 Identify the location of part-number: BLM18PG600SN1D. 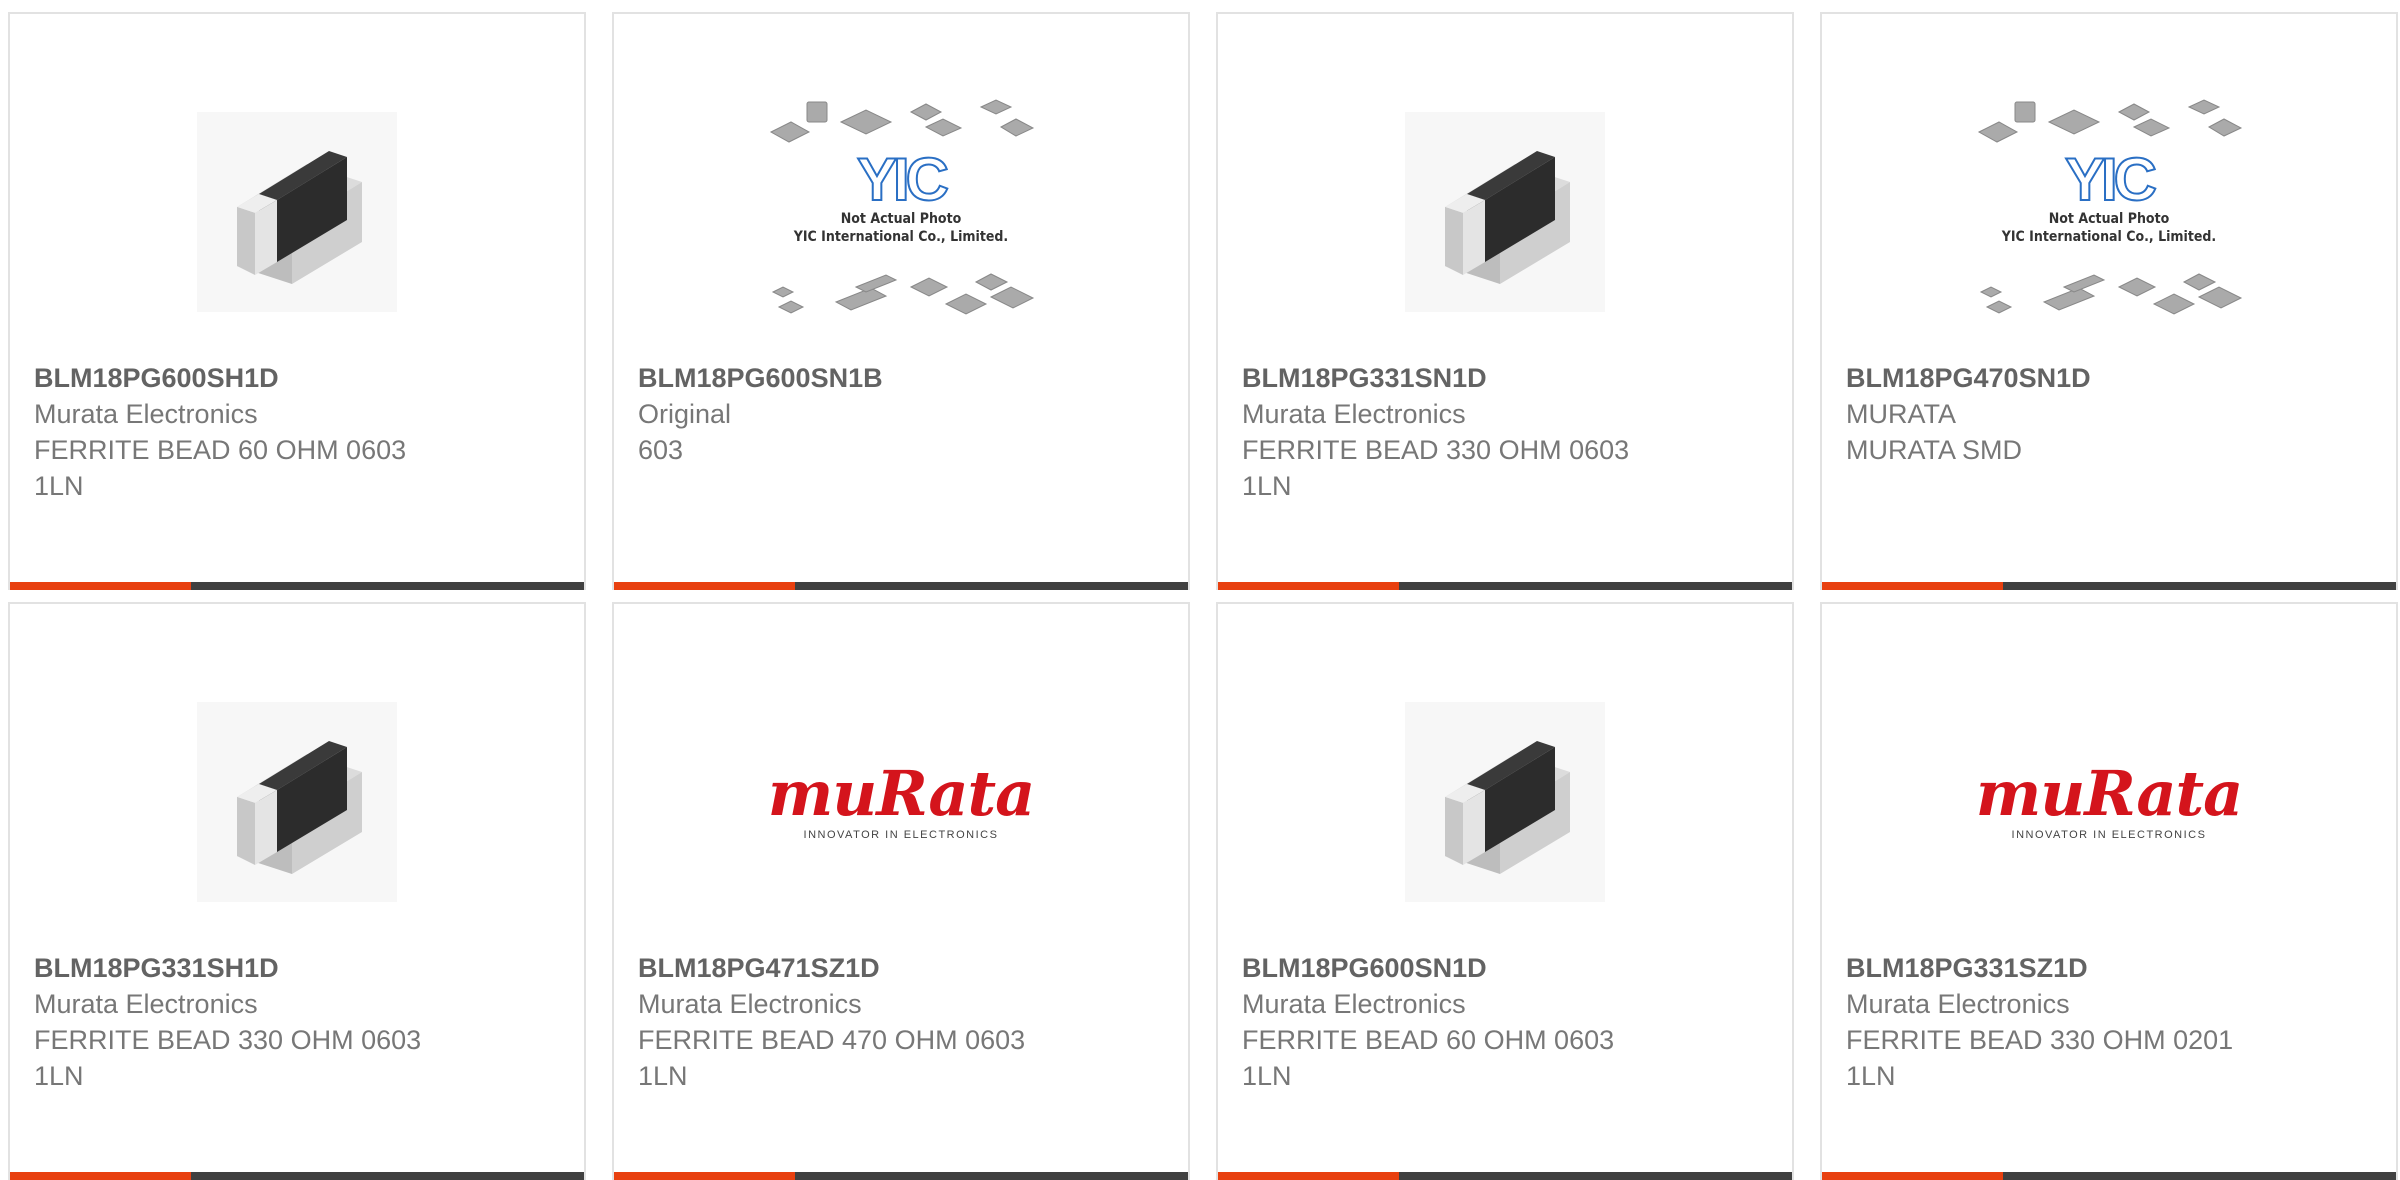
(1507, 968).